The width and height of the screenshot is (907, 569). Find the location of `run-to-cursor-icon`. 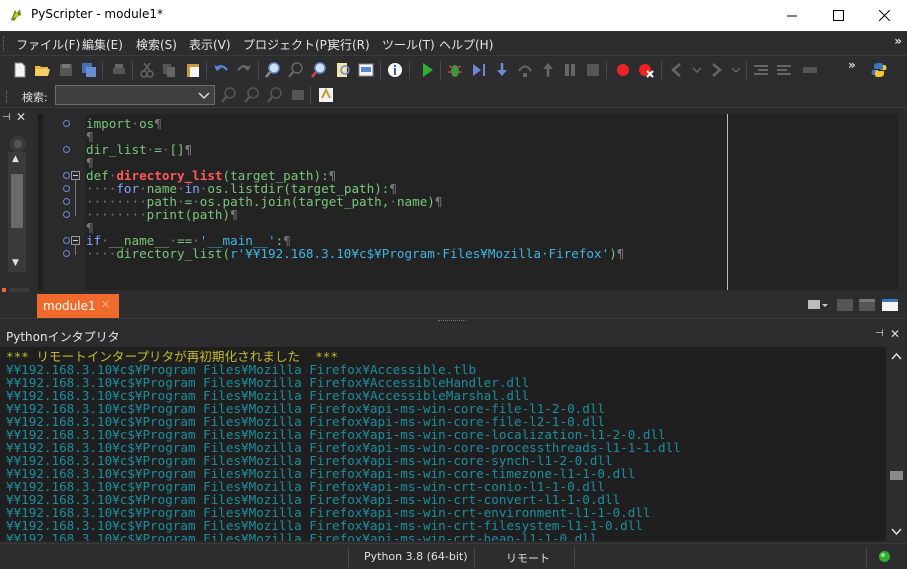

run-to-cursor-icon is located at coordinates (479, 70).